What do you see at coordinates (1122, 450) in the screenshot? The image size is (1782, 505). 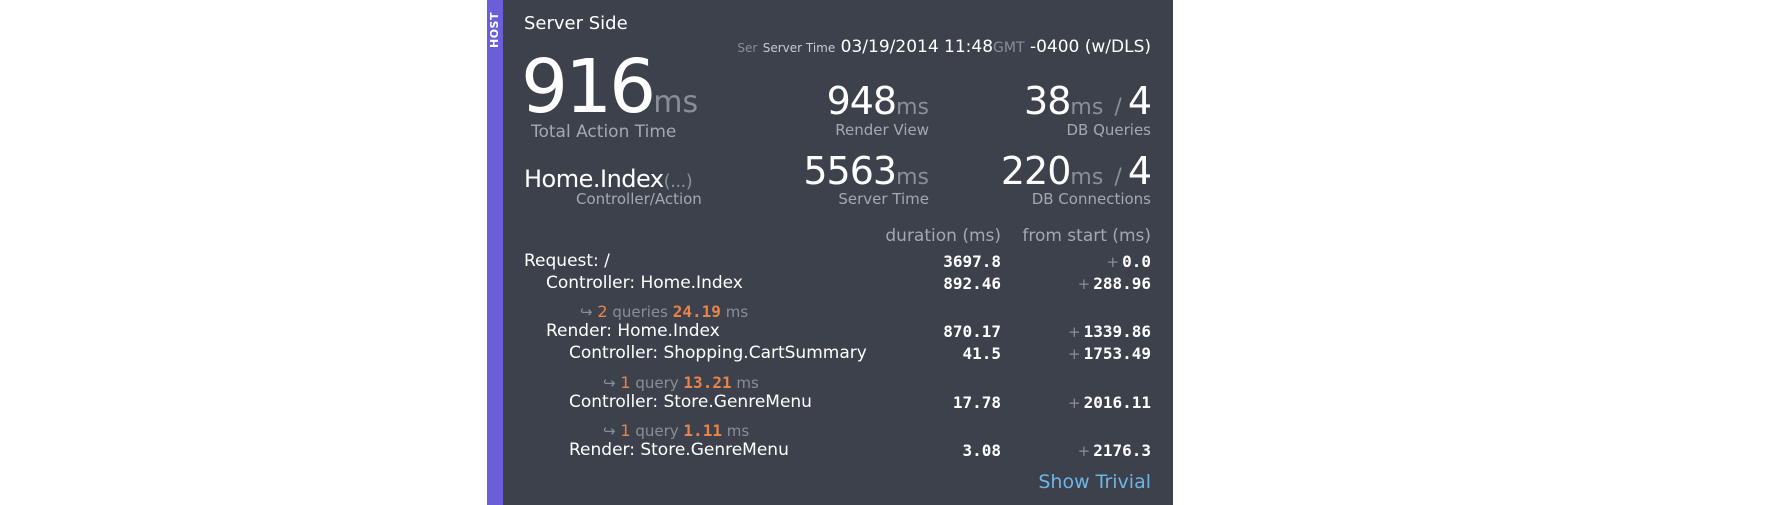 I see `timing-row-start-value: 2176.3` at bounding box center [1122, 450].